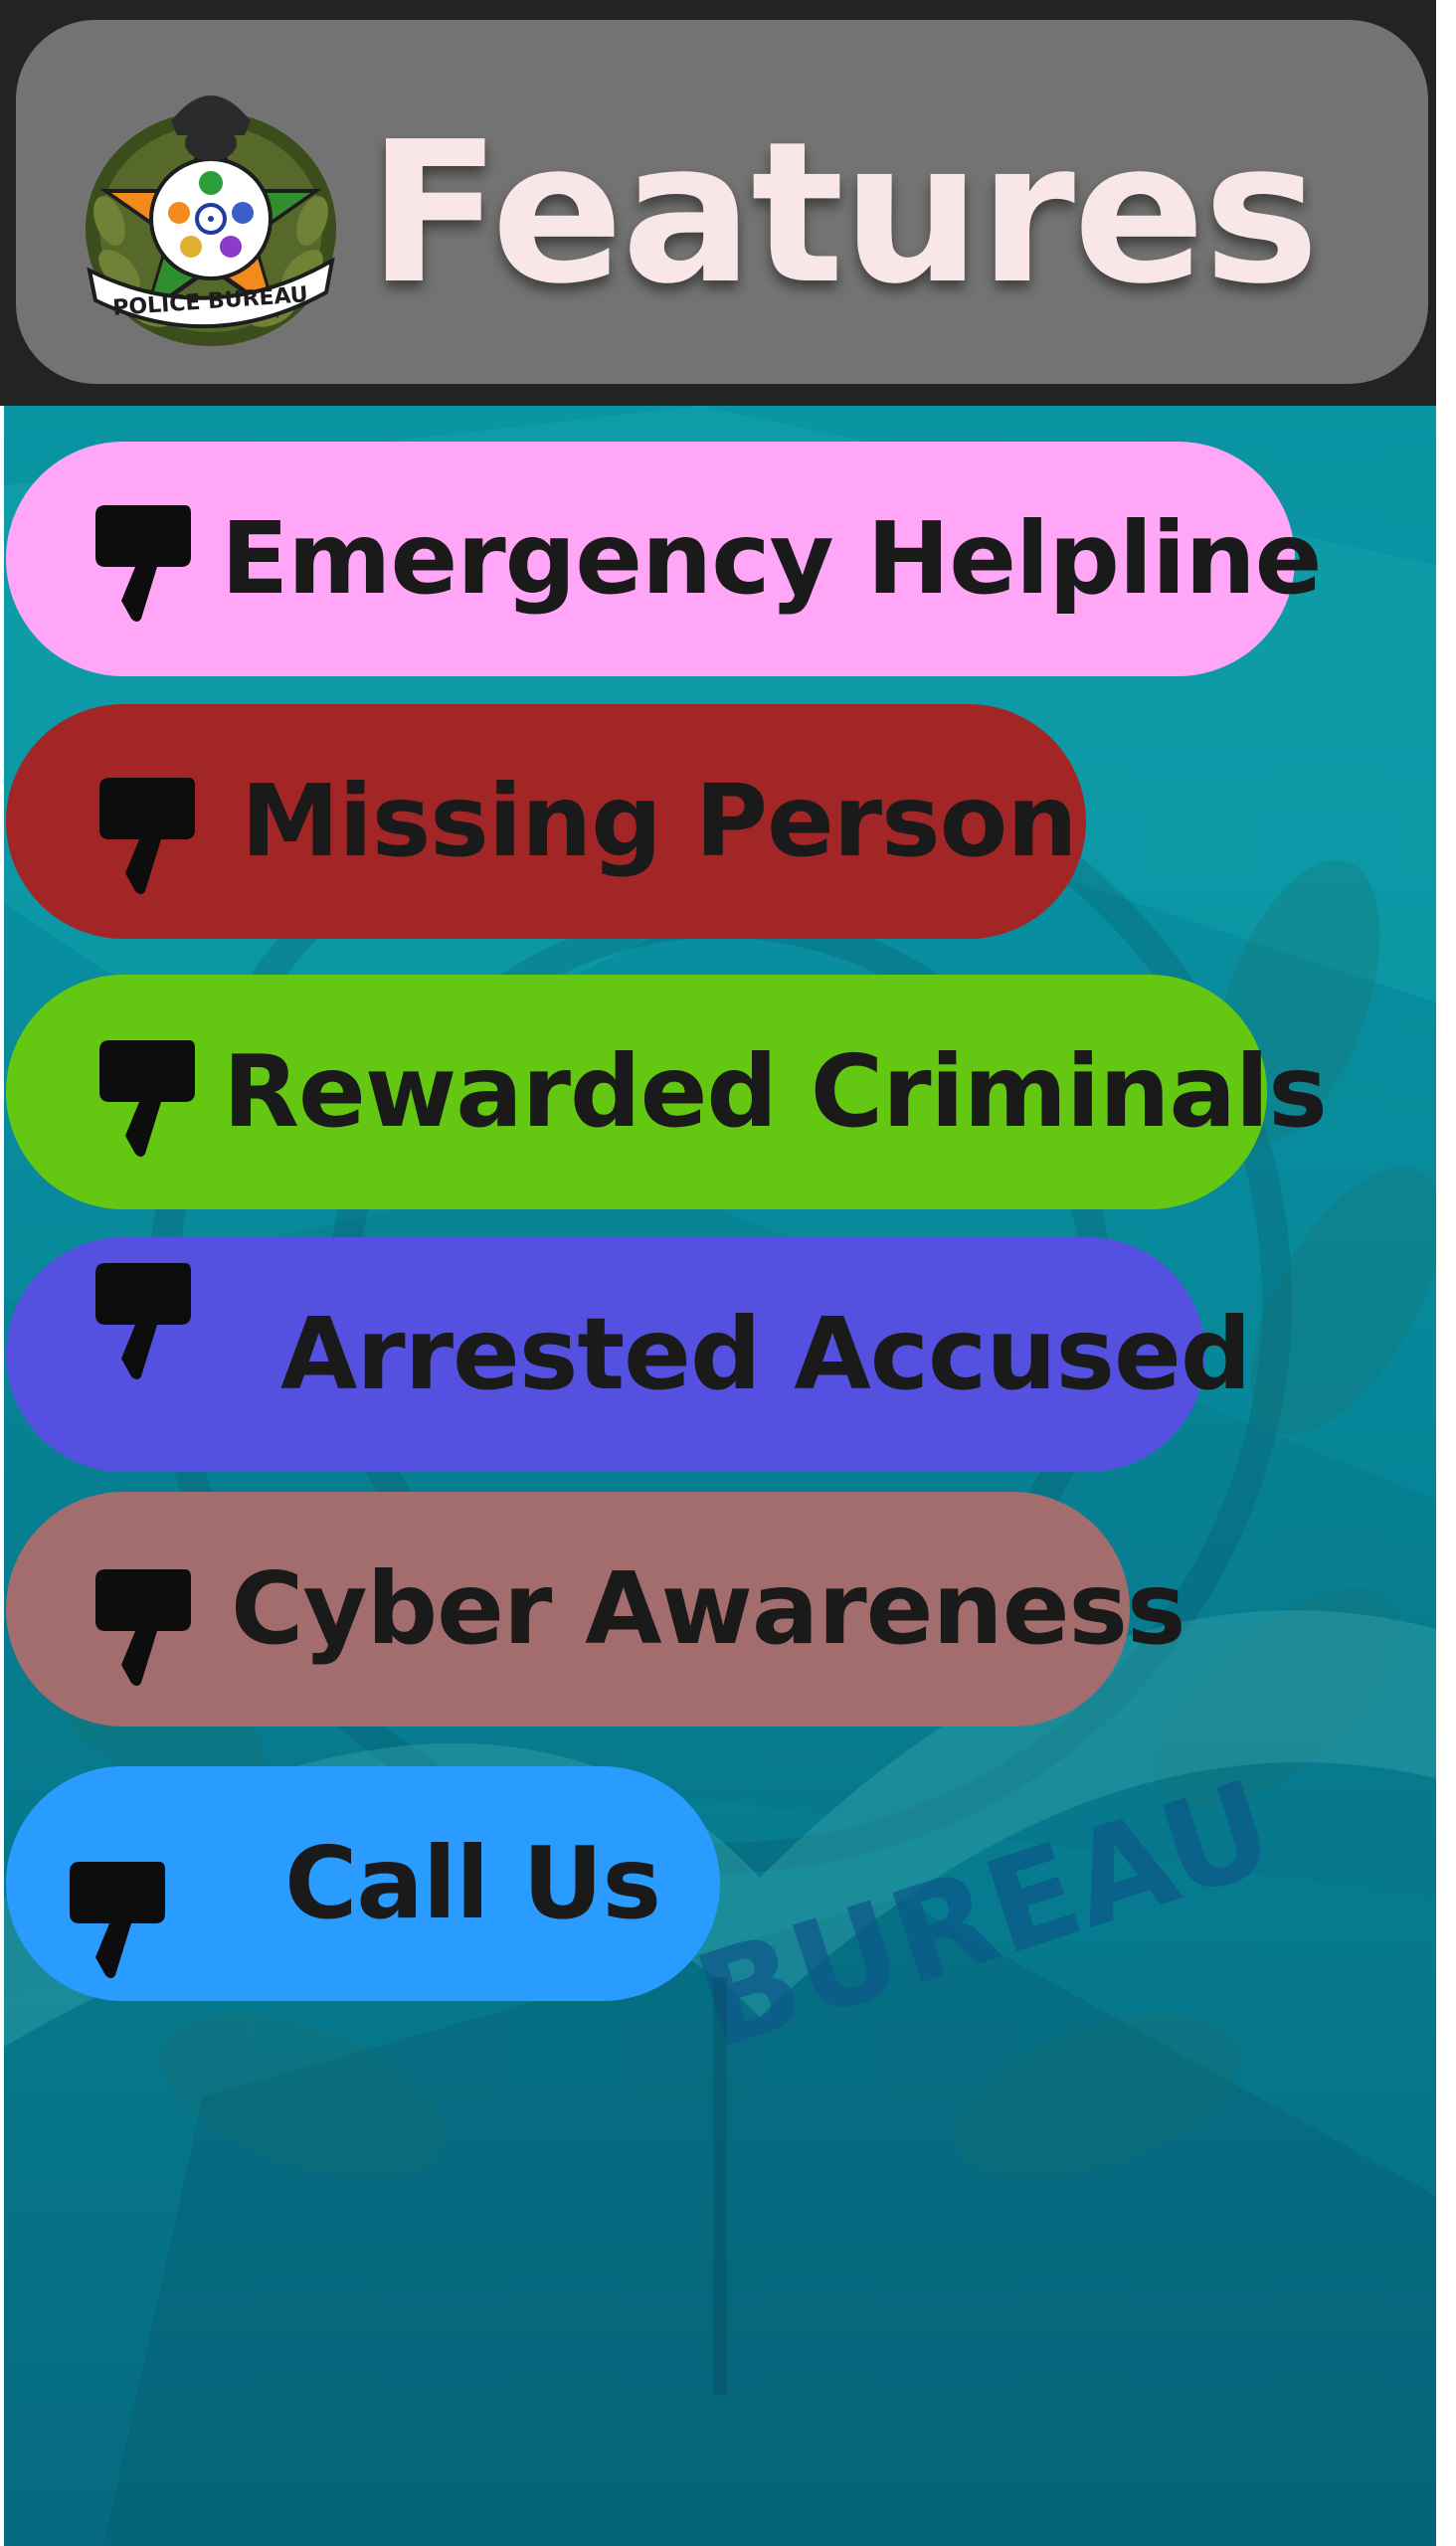 The width and height of the screenshot is (1456, 2546). I want to click on menu-label: Emergency Helpline, so click(771, 558).